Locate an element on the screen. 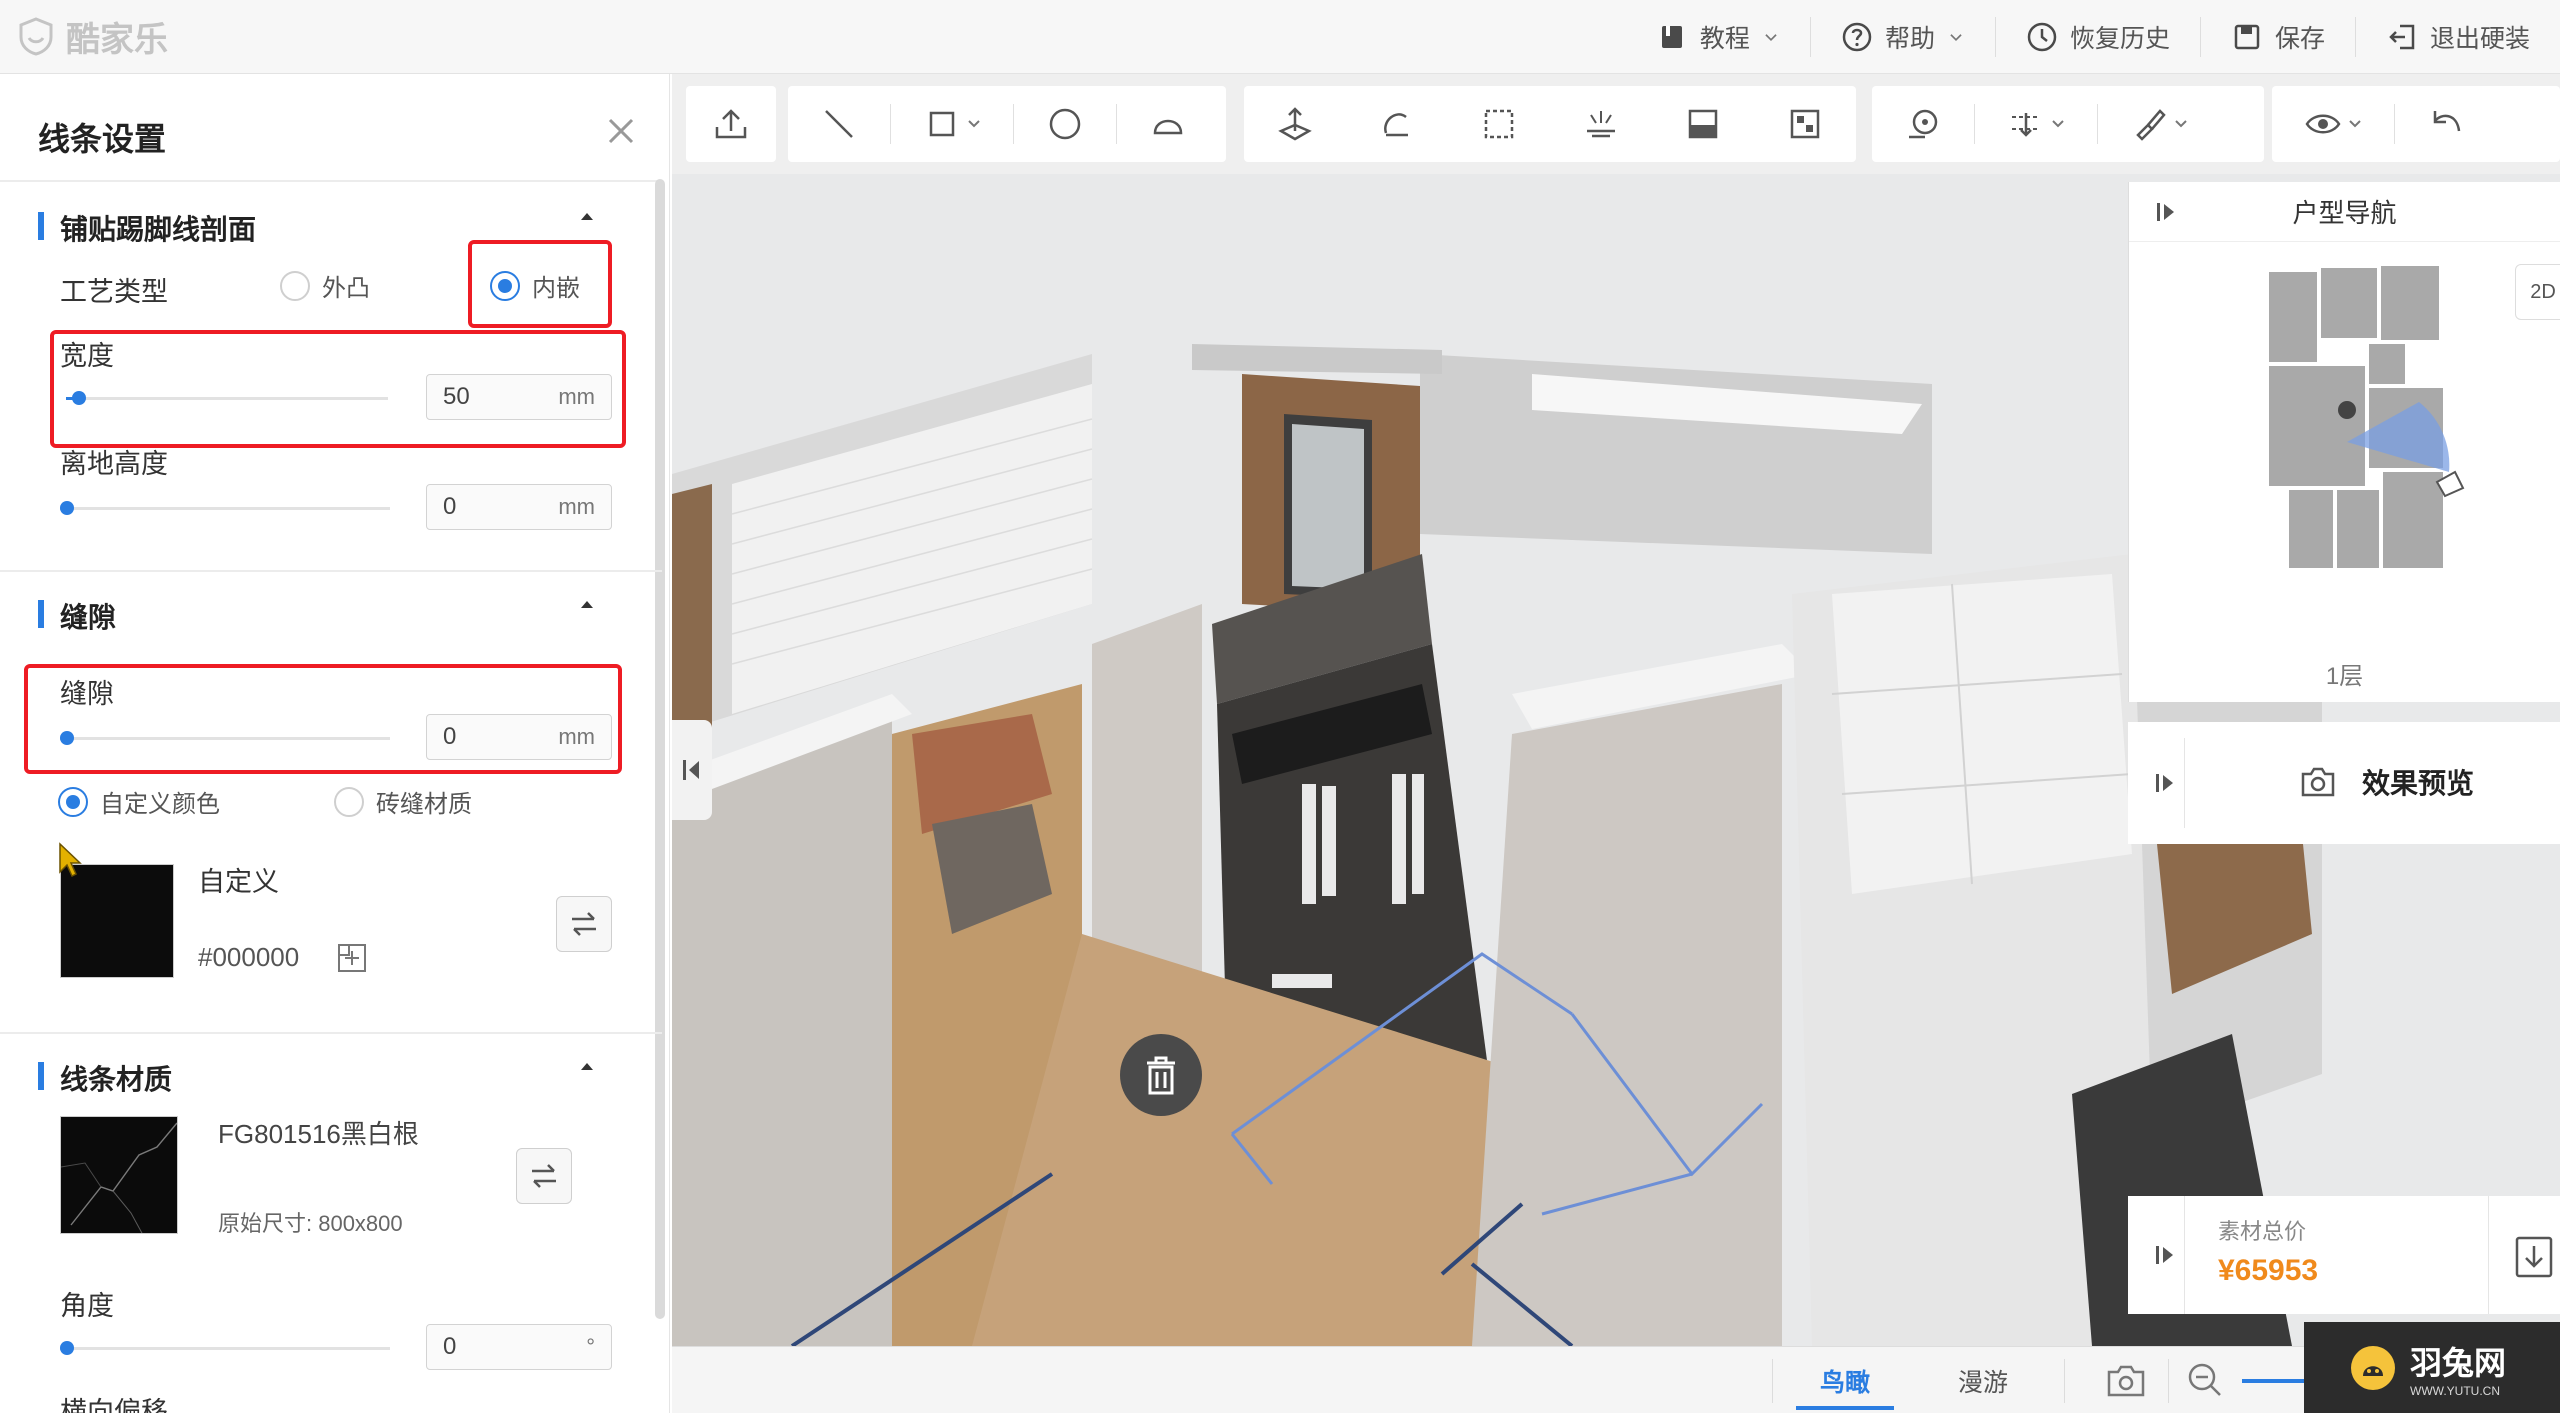 The image size is (2560, 1413). close-icon is located at coordinates (621, 131).